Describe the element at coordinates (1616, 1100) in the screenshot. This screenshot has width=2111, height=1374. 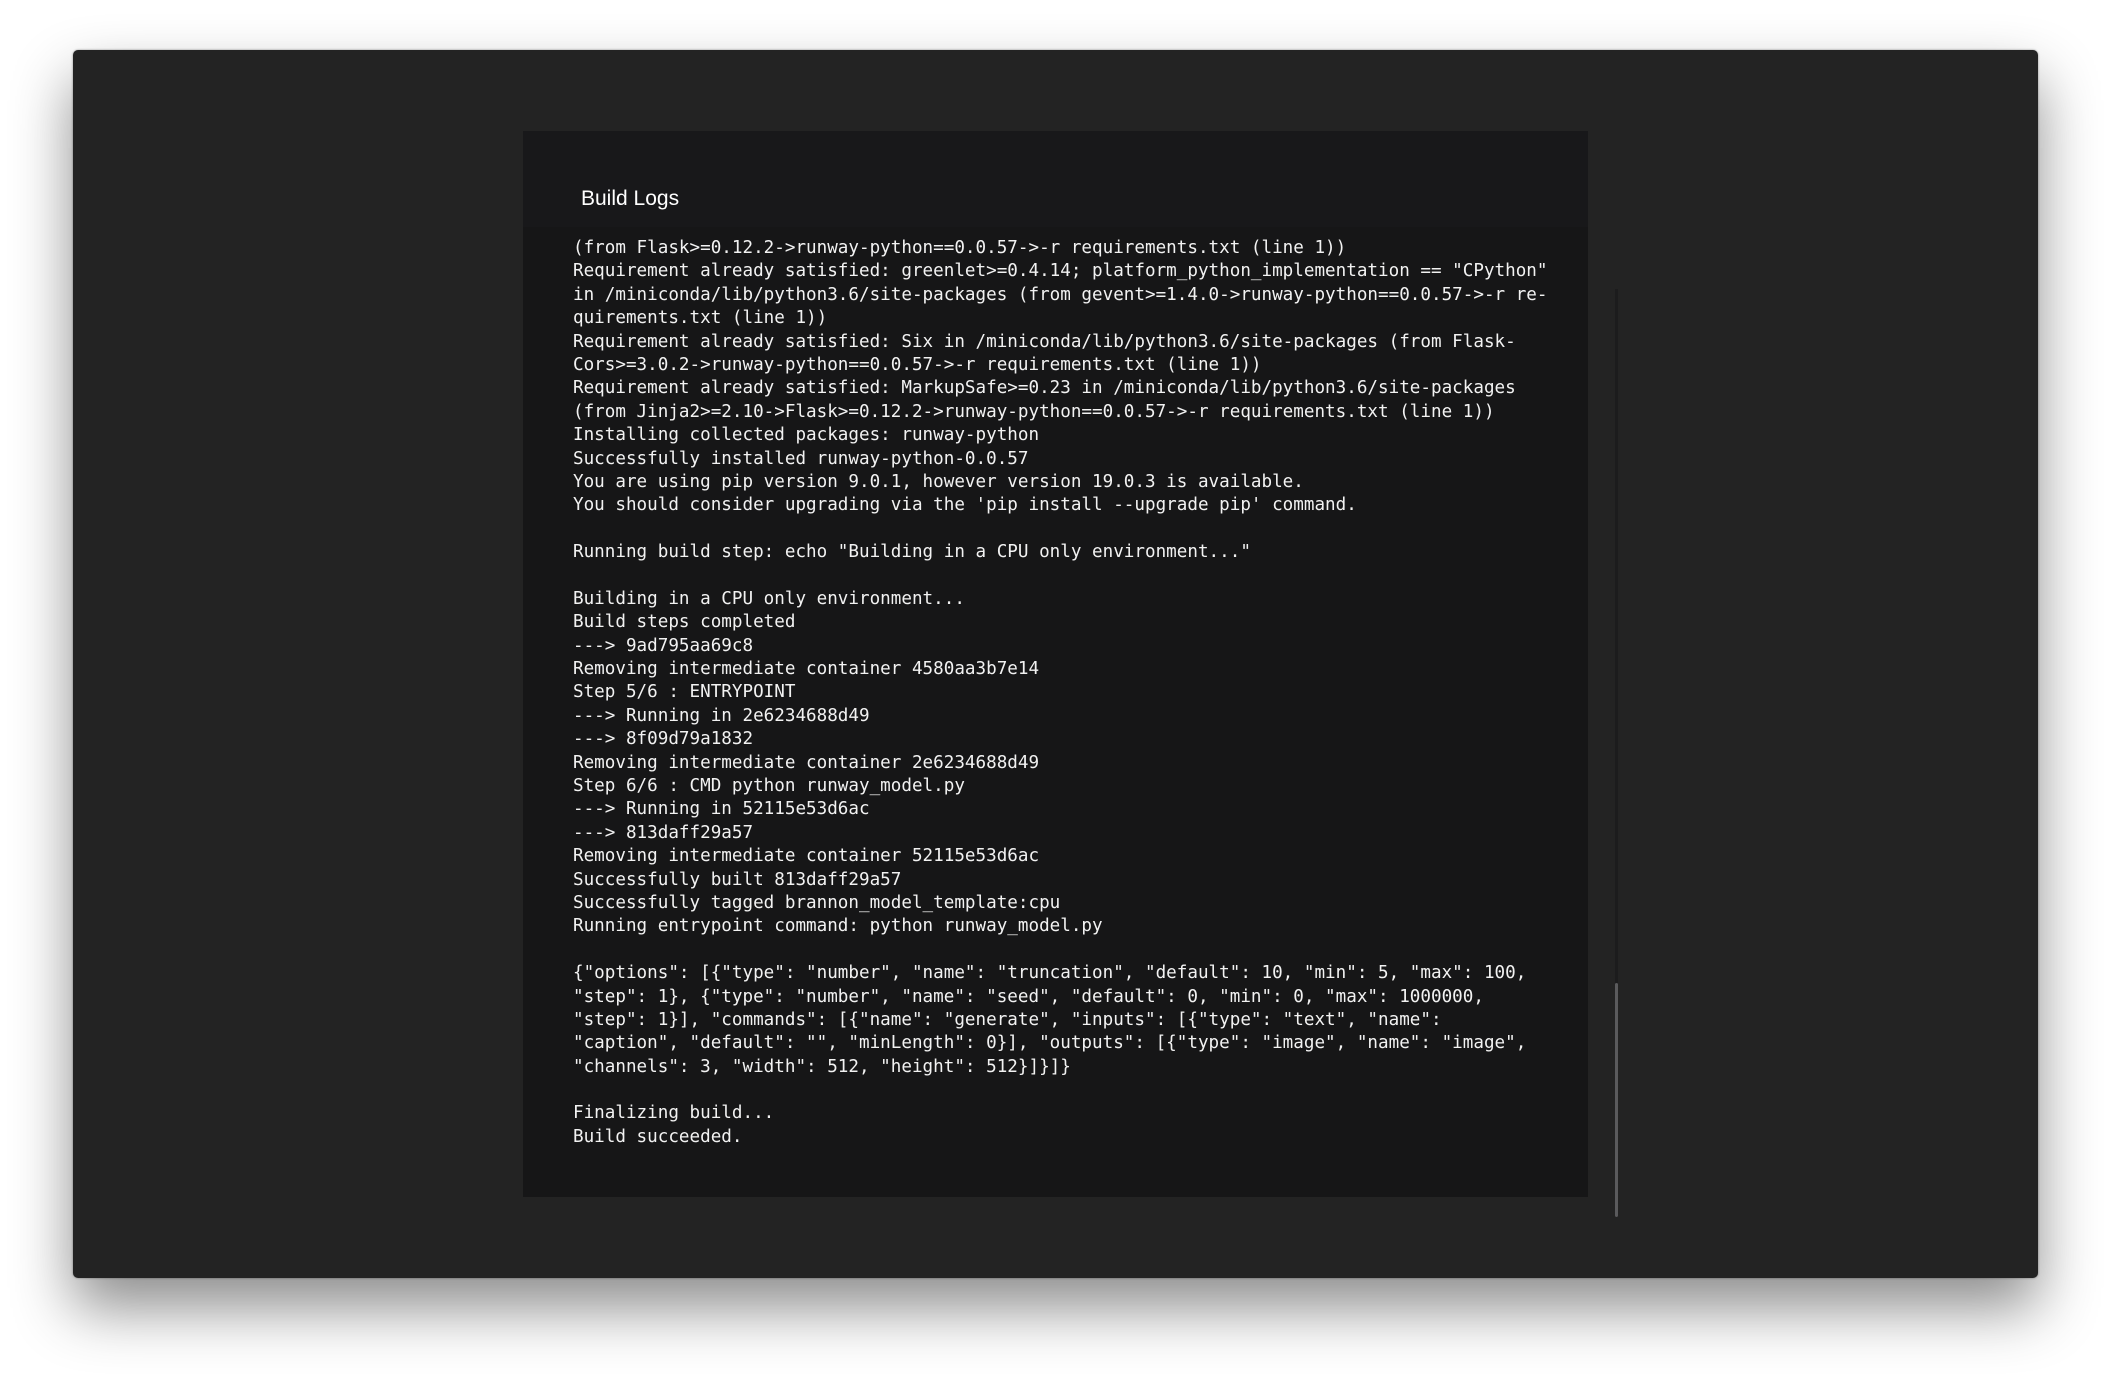
I see `logs-scrollbar-thumb` at that location.